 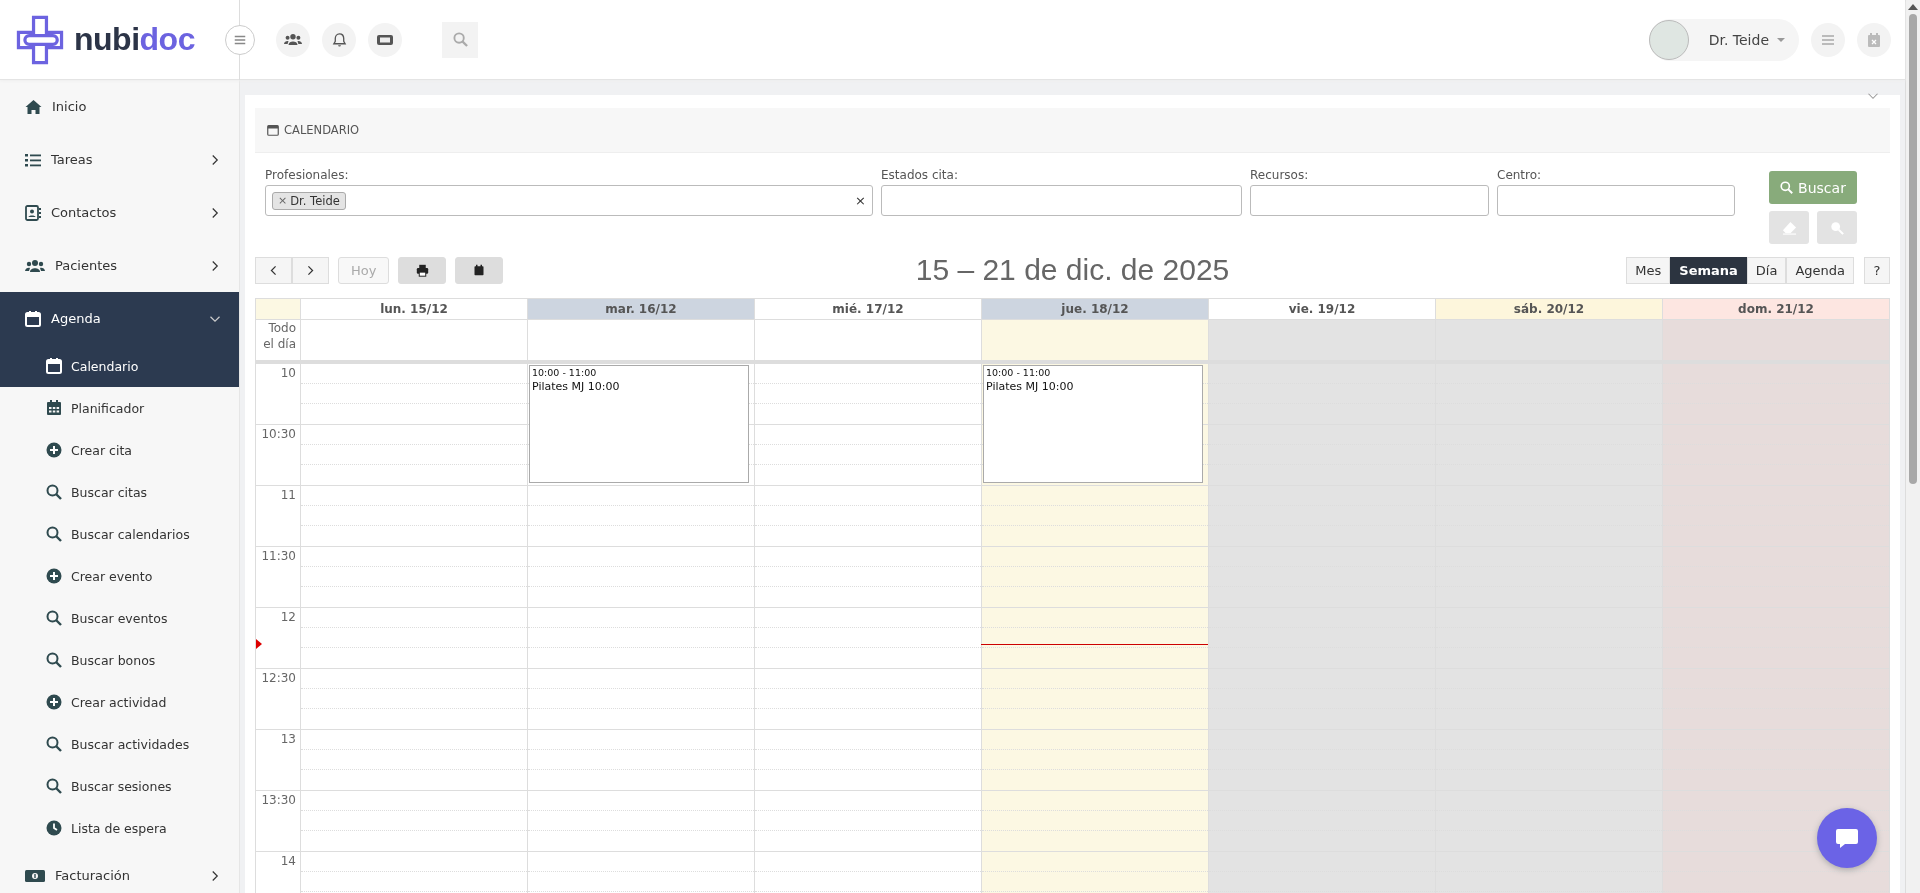 What do you see at coordinates (1708, 270) in the screenshot?
I see `view-tab: Semana` at bounding box center [1708, 270].